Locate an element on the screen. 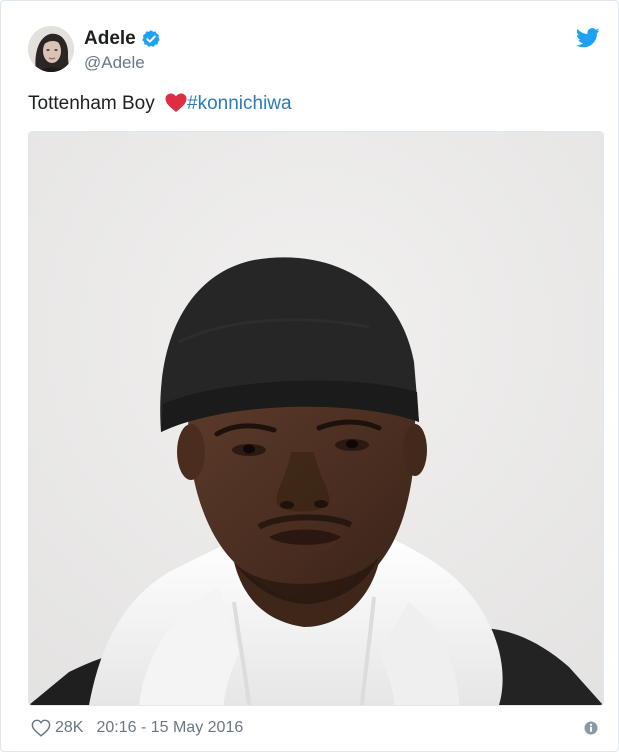 Image resolution: width=619 pixels, height=752 pixels. user-handle: @Adele is located at coordinates (122, 63).